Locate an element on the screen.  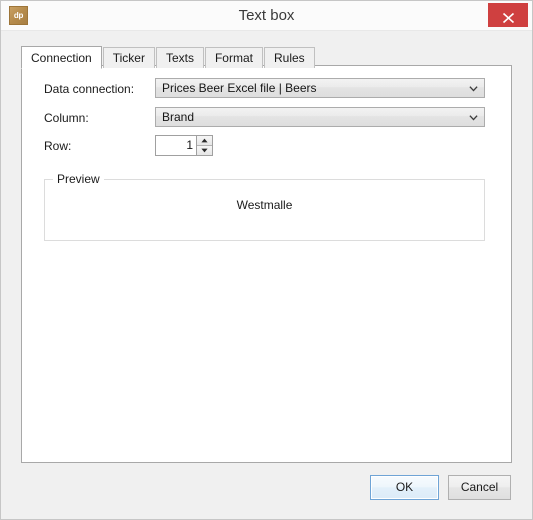
data-connection-value: Prices Beer Excel file | Beers is located at coordinates (239, 88).